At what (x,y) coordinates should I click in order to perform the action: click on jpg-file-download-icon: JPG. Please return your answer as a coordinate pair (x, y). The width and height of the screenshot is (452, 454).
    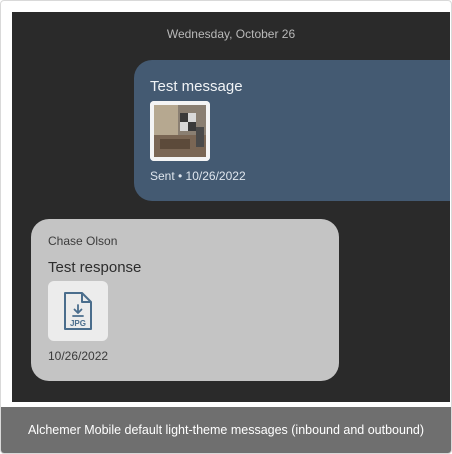
    Looking at the image, I should click on (78, 311).